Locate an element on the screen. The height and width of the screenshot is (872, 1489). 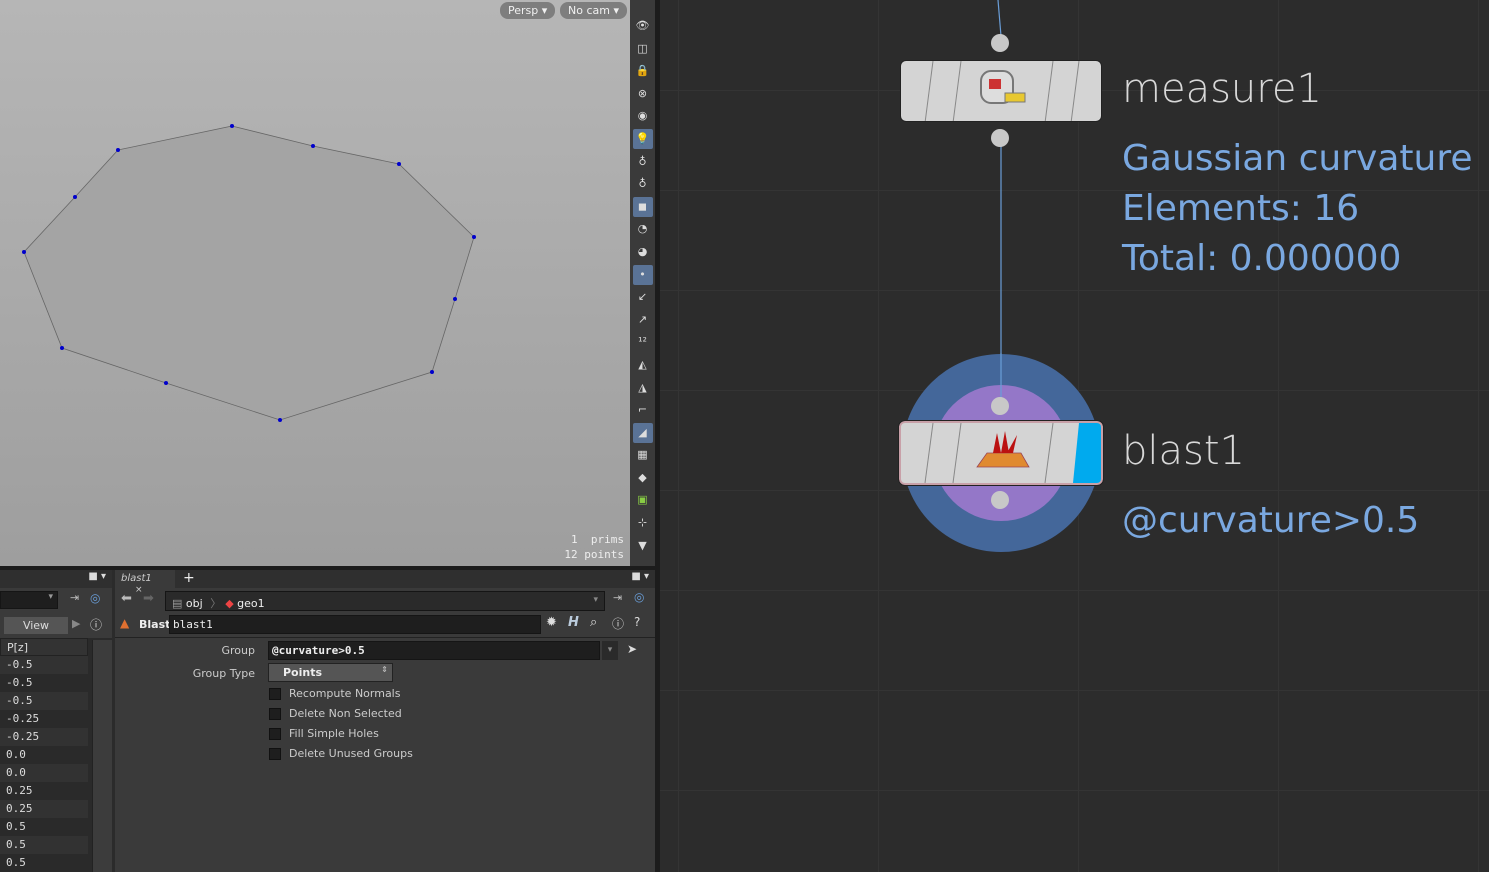
background-icon: ◔ is located at coordinates (643, 229).